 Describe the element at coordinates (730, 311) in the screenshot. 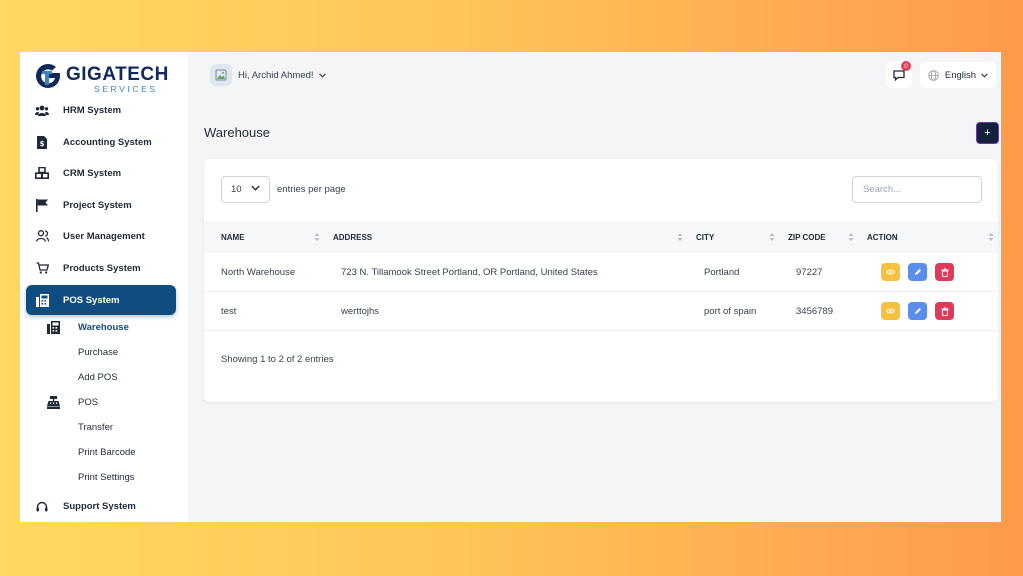

I see `cell-city: port of spain` at that location.